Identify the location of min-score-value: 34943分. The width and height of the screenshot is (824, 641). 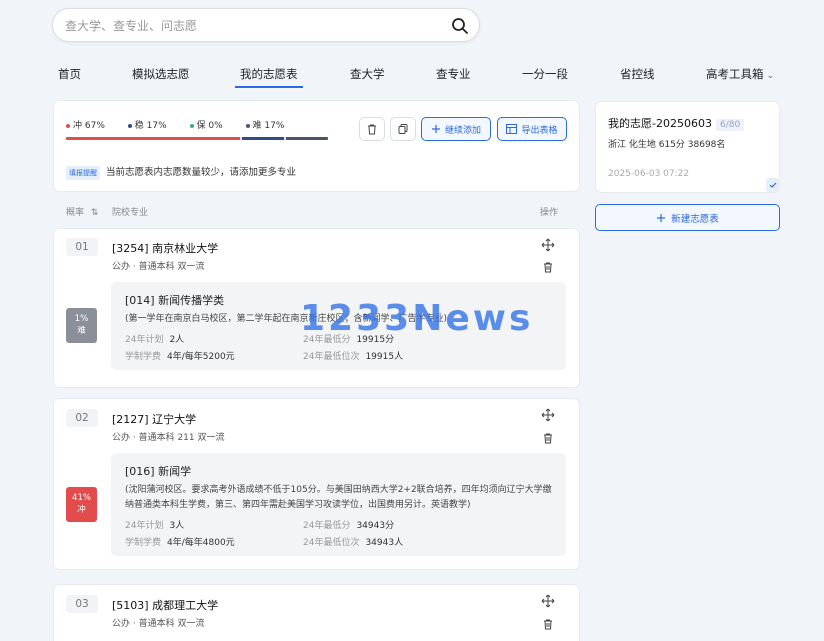
(375, 526).